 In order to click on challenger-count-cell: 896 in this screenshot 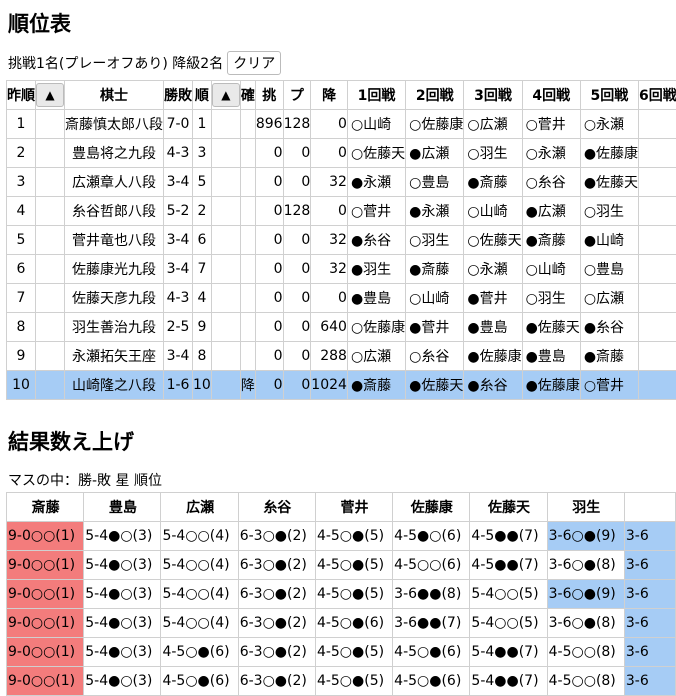, I will do `click(269, 124)`.